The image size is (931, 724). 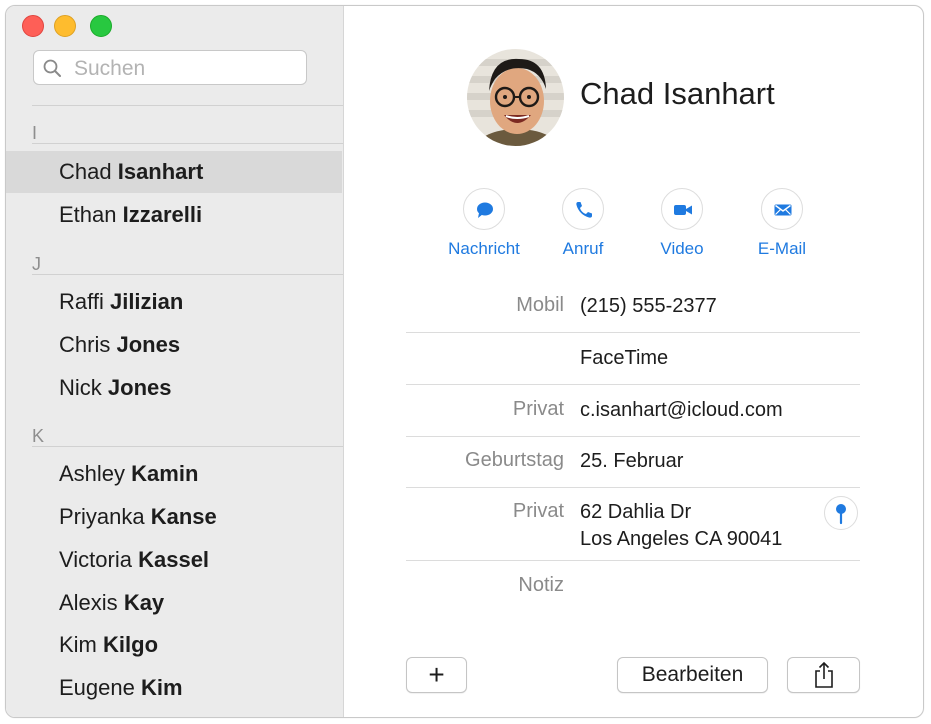 I want to click on mail-icon, so click(x=783, y=210).